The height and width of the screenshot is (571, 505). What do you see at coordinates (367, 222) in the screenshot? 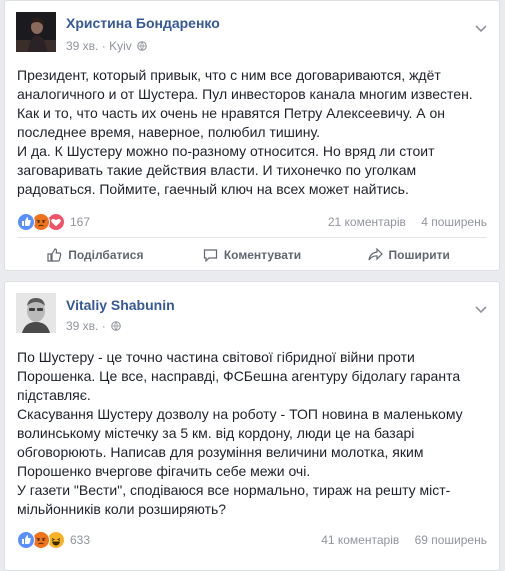
I see `comment-count: 21 коментарів` at bounding box center [367, 222].